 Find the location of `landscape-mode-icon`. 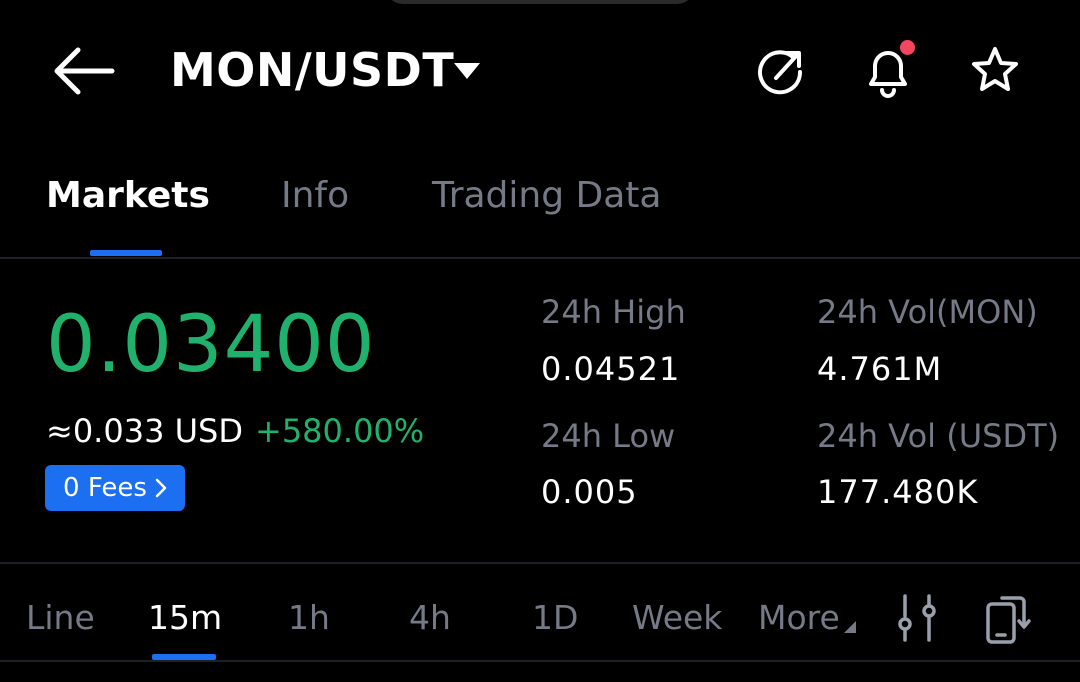

landscape-mode-icon is located at coordinates (1007, 618).